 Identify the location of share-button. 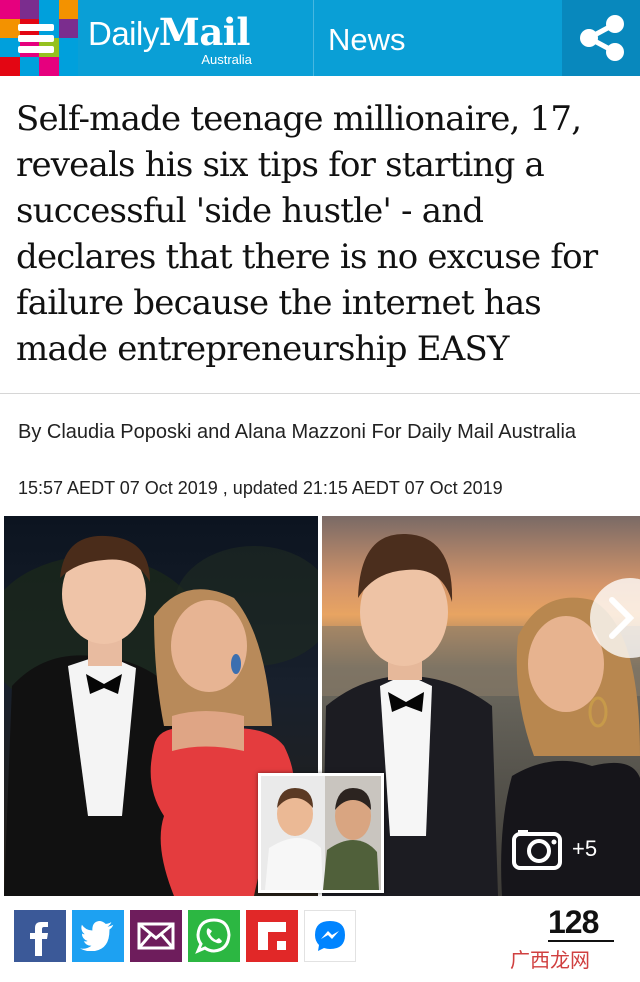
(601, 38).